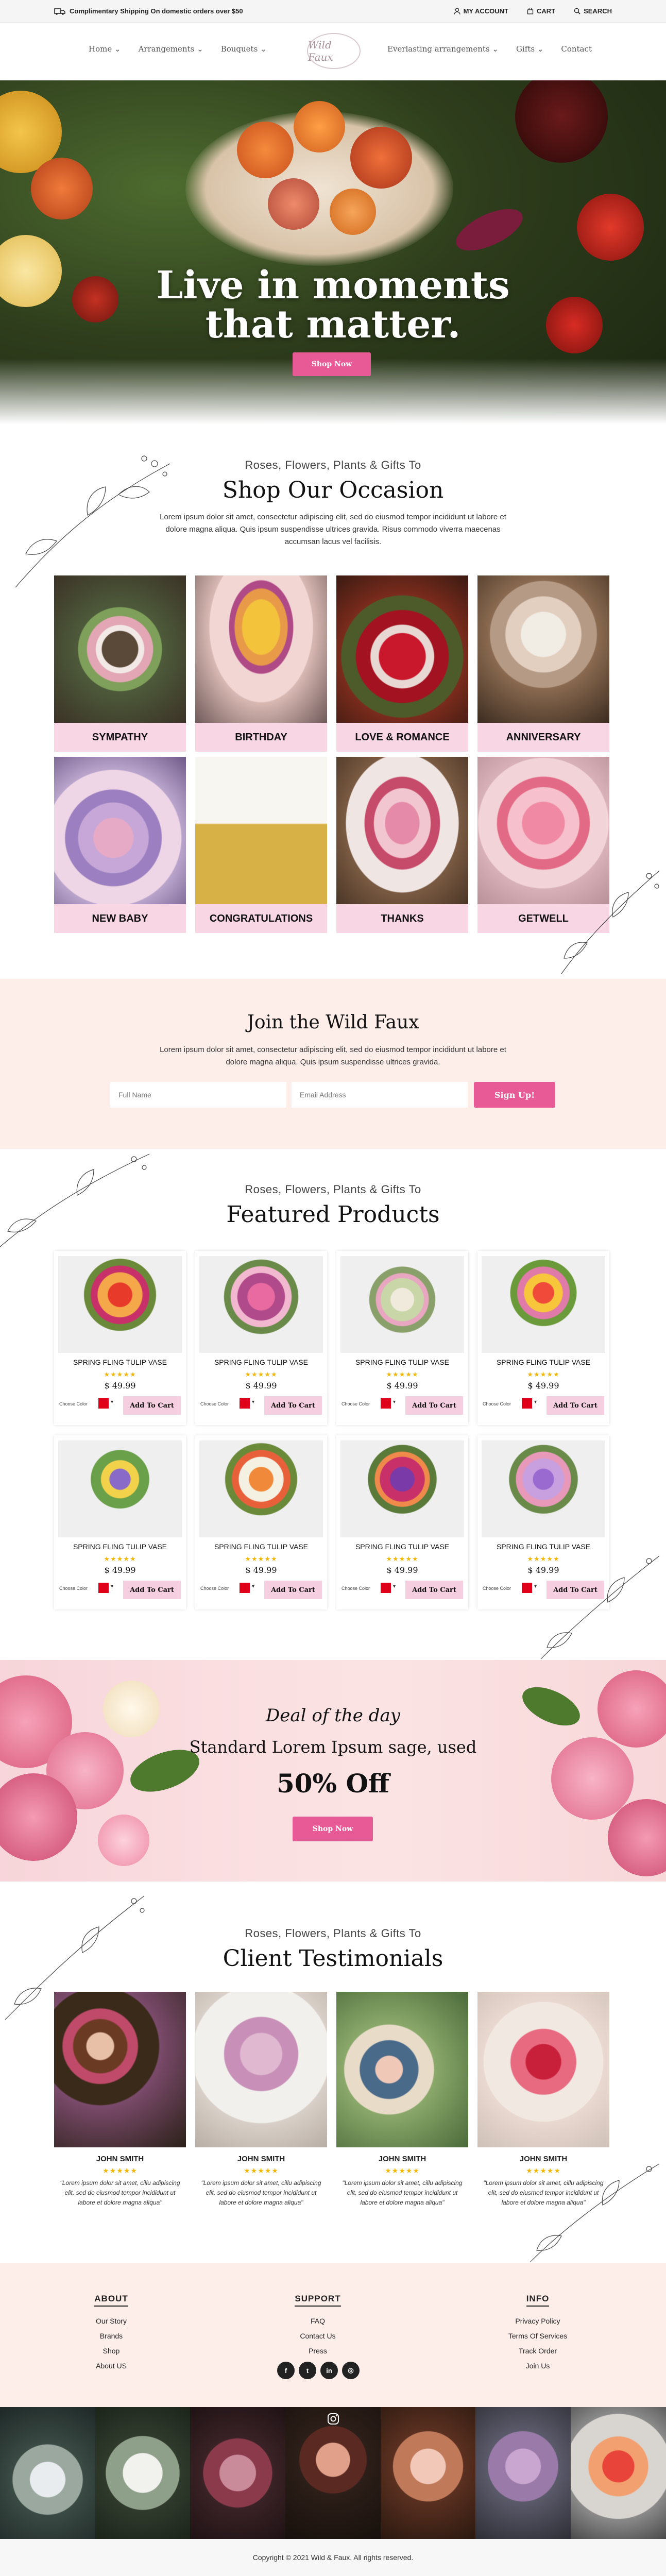 The image size is (666, 2576). What do you see at coordinates (317, 2321) in the screenshot?
I see `footer-link: FAQ` at bounding box center [317, 2321].